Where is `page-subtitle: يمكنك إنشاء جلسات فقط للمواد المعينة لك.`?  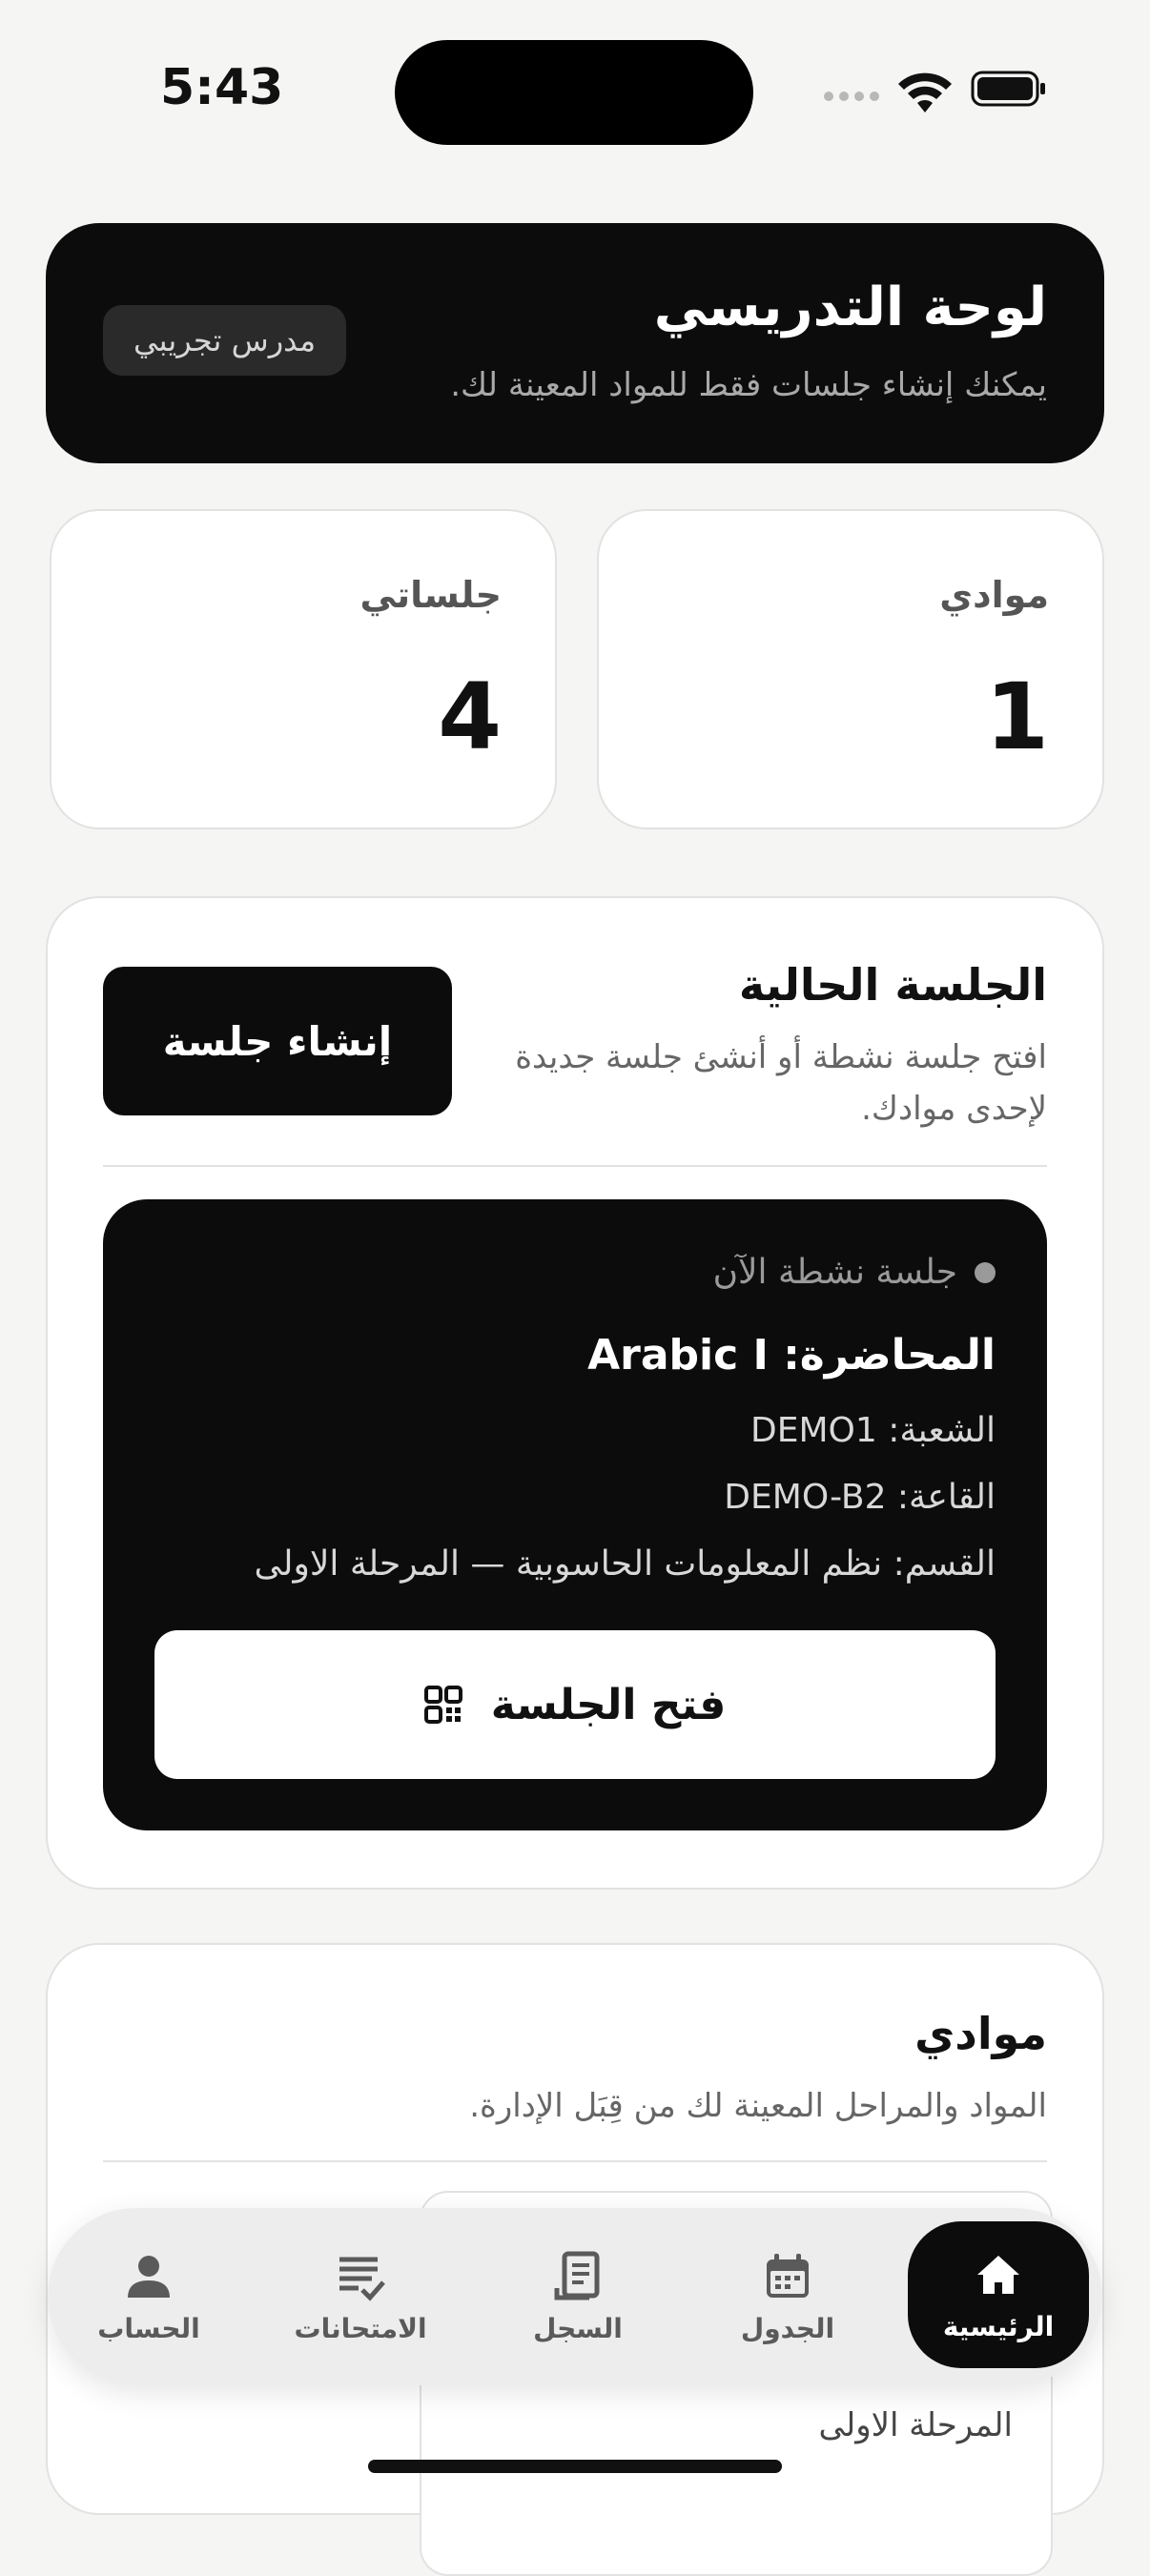 page-subtitle: يمكنك إنشاء جلسات فقط للمواد المعينة لك. is located at coordinates (748, 385).